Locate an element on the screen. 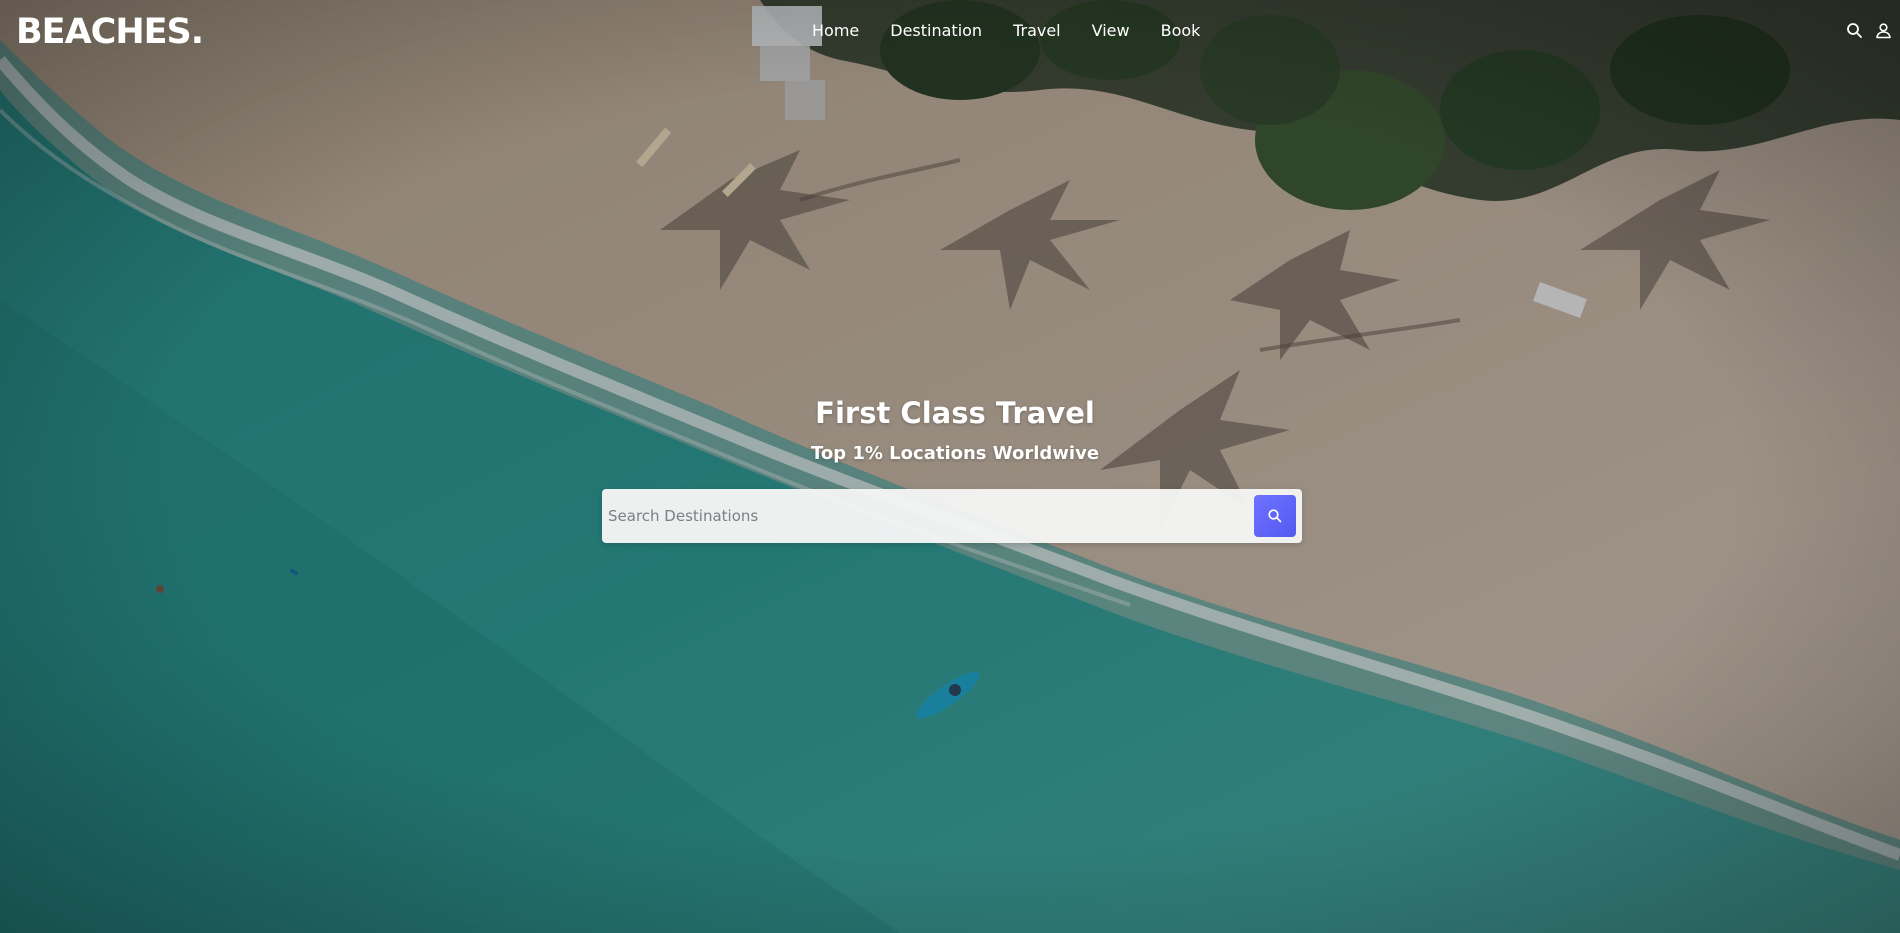 The height and width of the screenshot is (933, 1900). search-submit-button is located at coordinates (1275, 516).